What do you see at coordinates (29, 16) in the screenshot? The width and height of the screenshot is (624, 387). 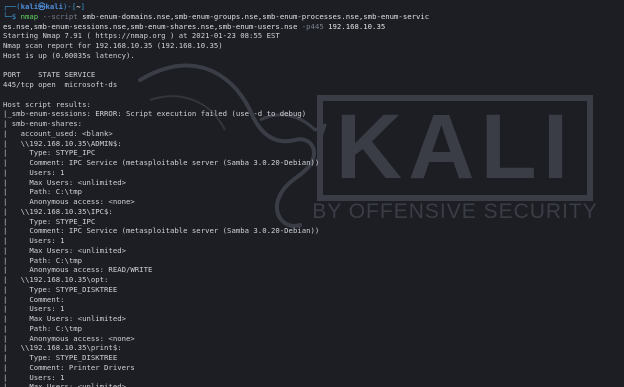 I see `command-name: nmap` at bounding box center [29, 16].